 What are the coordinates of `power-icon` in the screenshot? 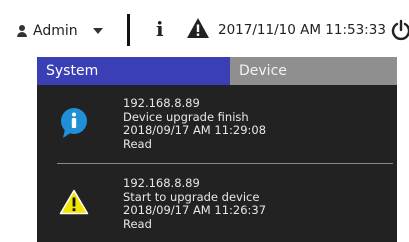 It's located at (400, 30).